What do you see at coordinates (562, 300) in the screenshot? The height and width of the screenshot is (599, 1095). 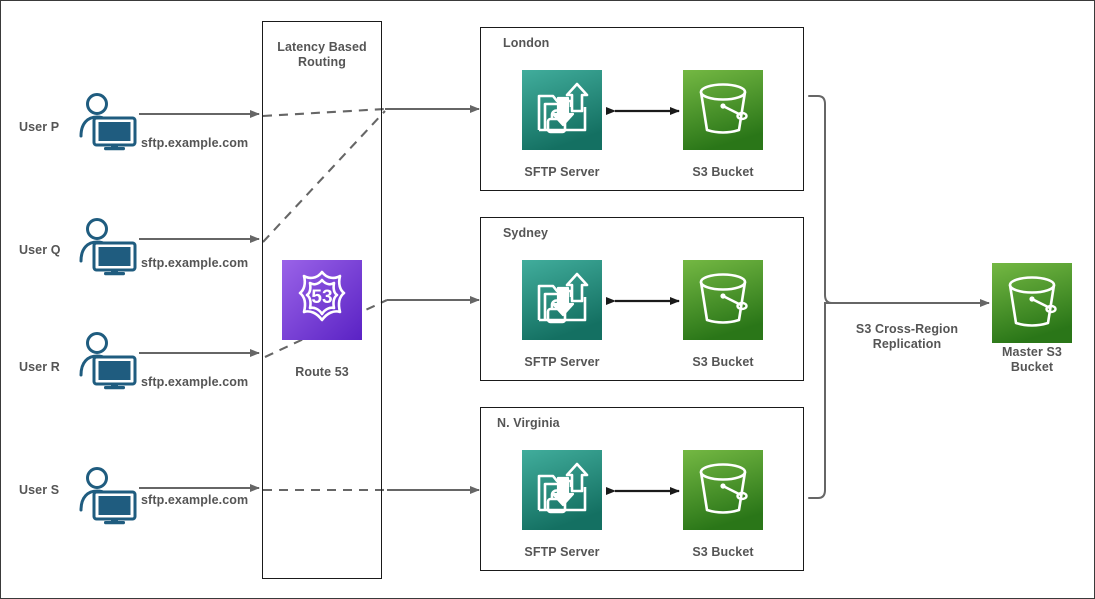 I see `sftp-server-icon-sydney` at bounding box center [562, 300].